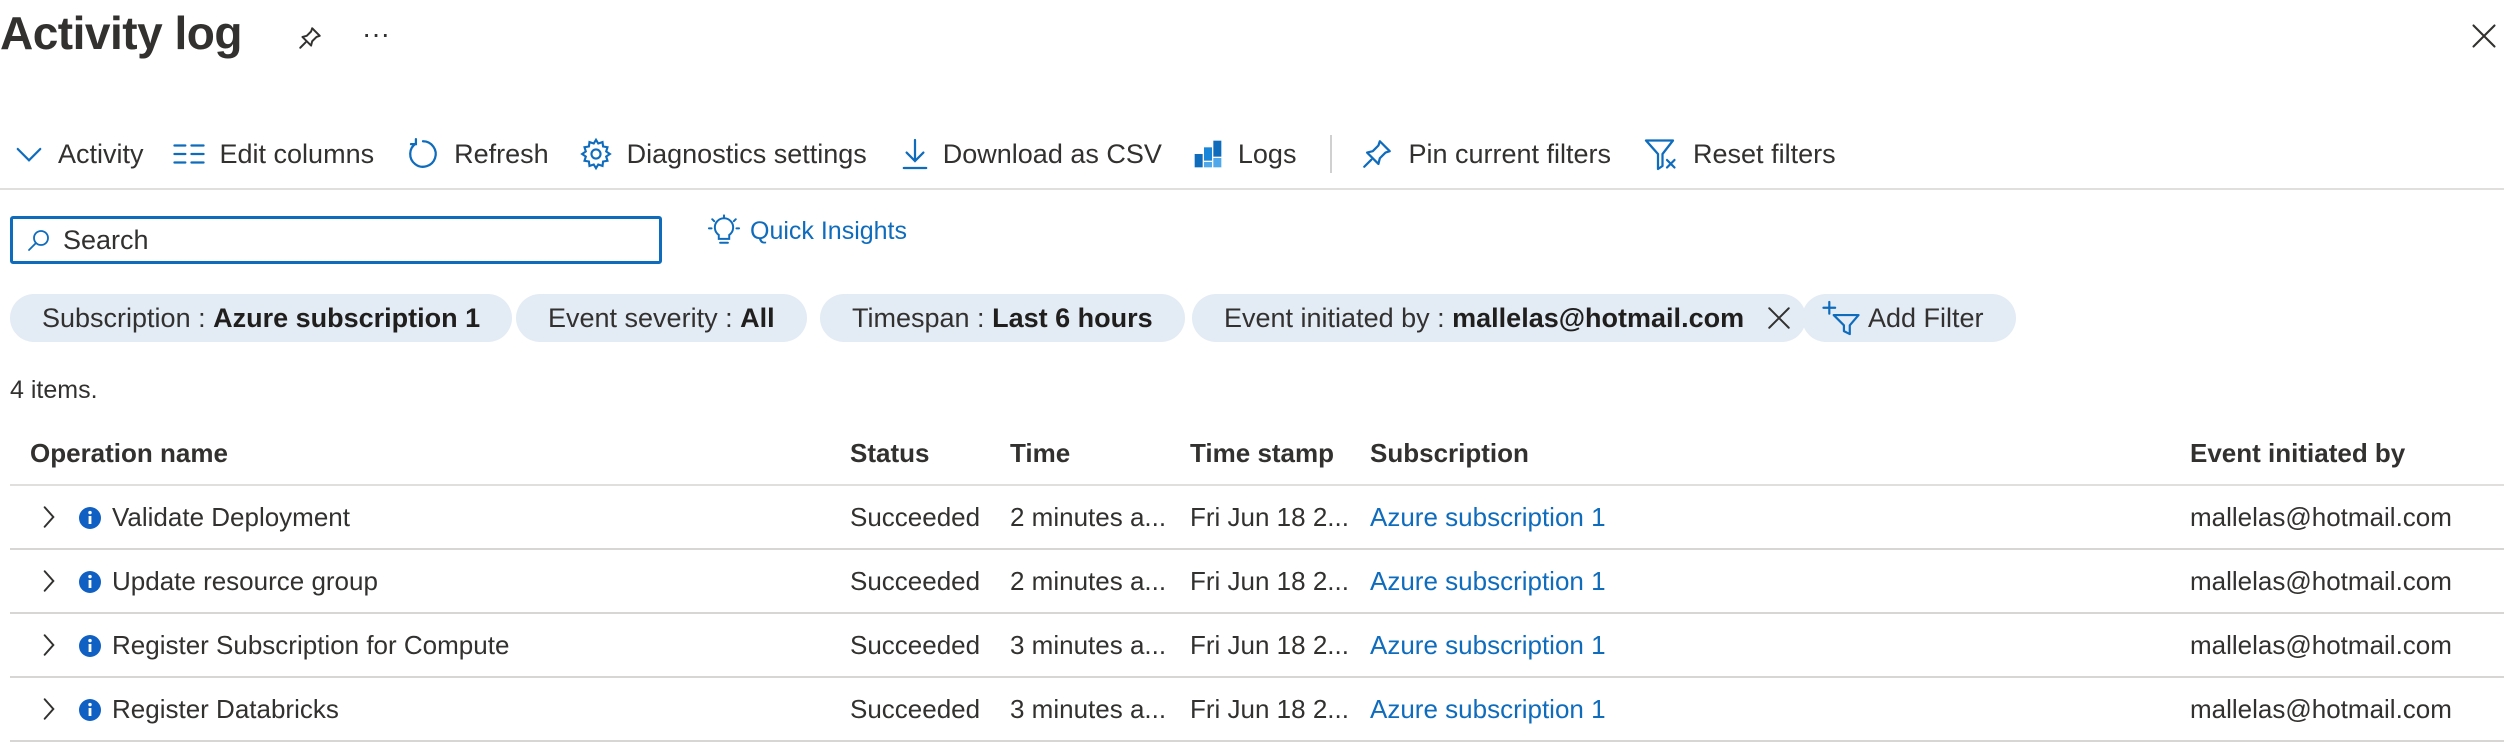 The height and width of the screenshot is (756, 2504). I want to click on logs-icon, so click(1208, 154).